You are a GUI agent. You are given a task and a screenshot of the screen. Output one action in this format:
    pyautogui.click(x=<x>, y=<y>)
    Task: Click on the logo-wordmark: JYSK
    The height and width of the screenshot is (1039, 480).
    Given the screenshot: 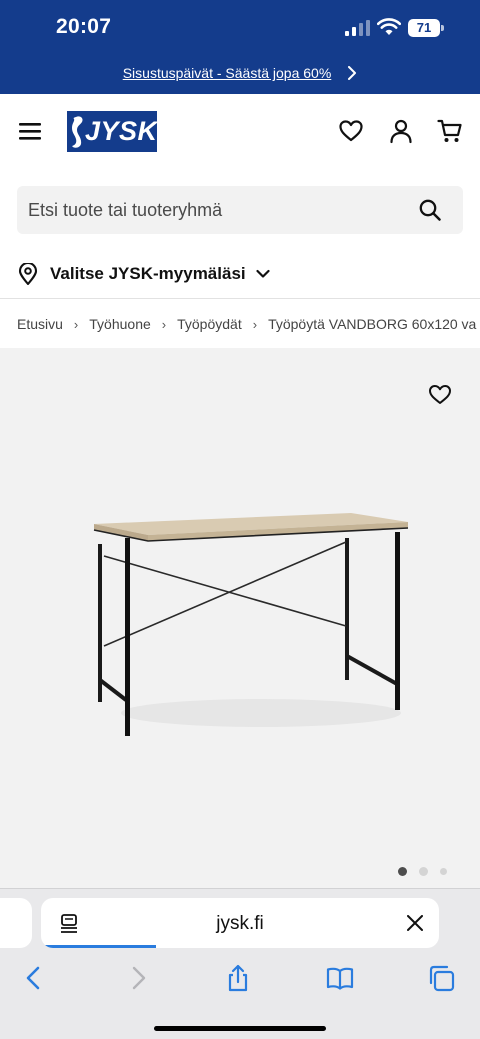 What is the action you would take?
    pyautogui.click(x=121, y=131)
    